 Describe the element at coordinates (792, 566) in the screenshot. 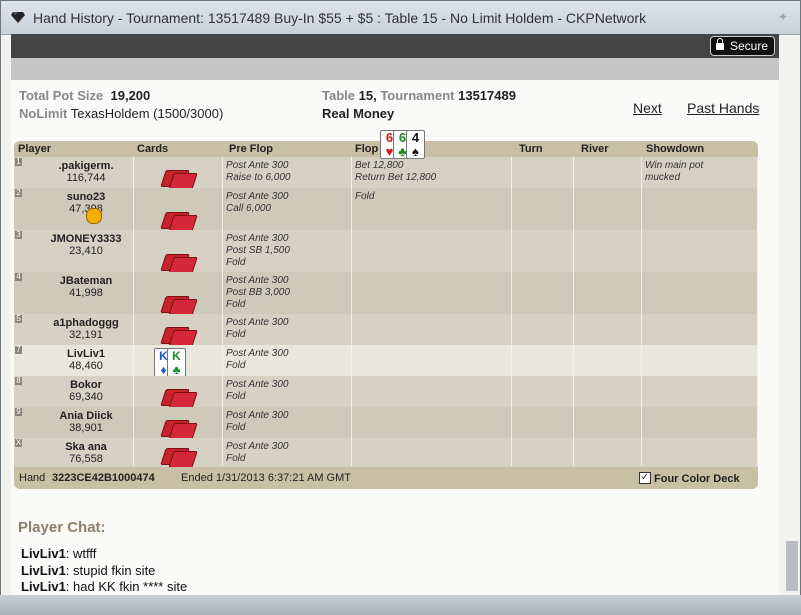

I see `chat-scrollbar` at that location.